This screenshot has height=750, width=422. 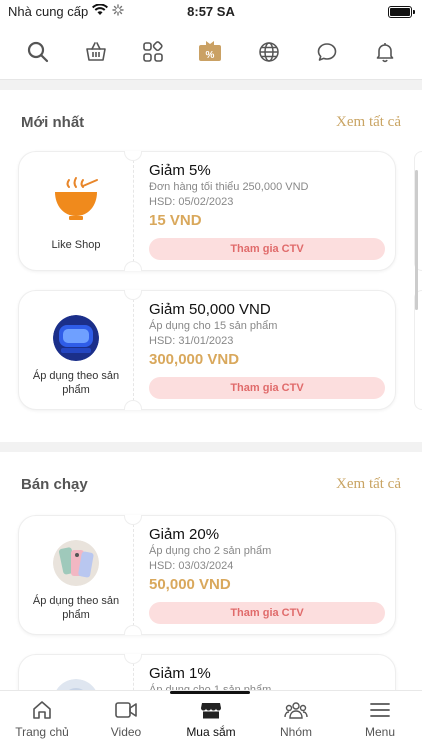 I want to click on coupon-title: Giảm 5%, so click(x=180, y=170).